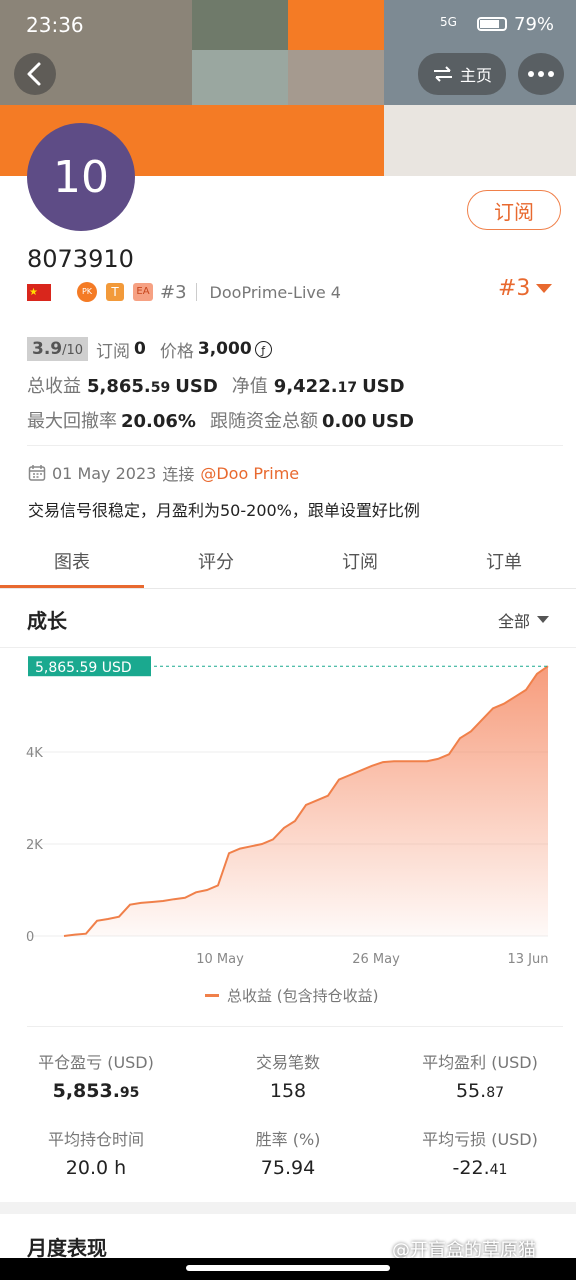 This screenshot has height=1280, width=576. Describe the element at coordinates (303, 996) in the screenshot. I see `legend-label: 总收益 (包含持仓收益)` at that location.